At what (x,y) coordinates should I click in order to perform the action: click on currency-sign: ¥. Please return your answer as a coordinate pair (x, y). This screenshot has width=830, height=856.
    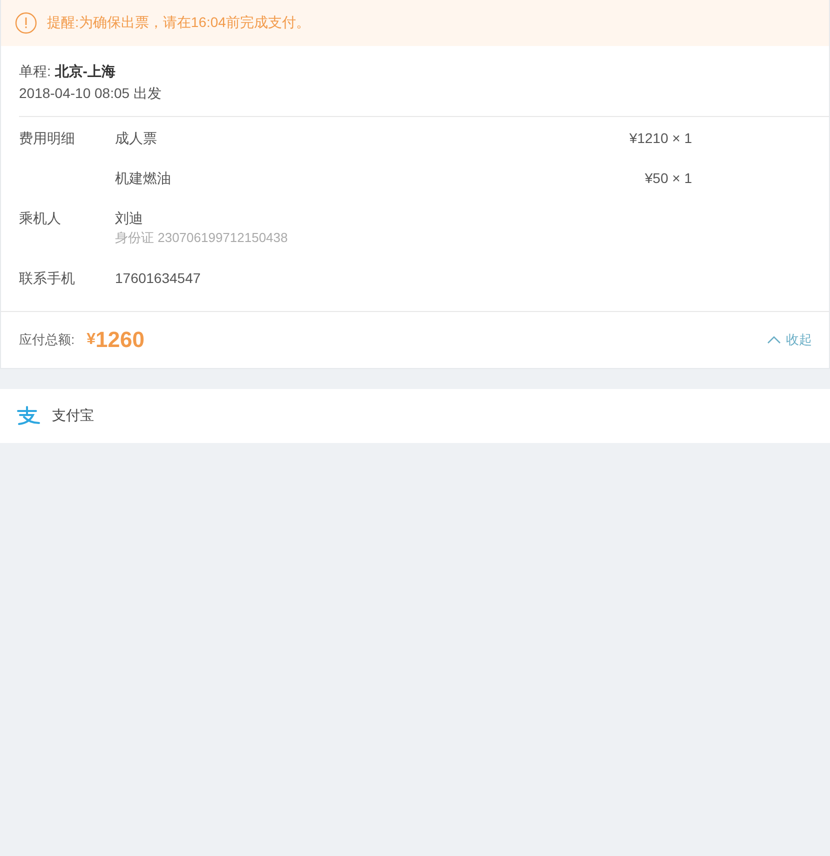
    Looking at the image, I should click on (91, 340).